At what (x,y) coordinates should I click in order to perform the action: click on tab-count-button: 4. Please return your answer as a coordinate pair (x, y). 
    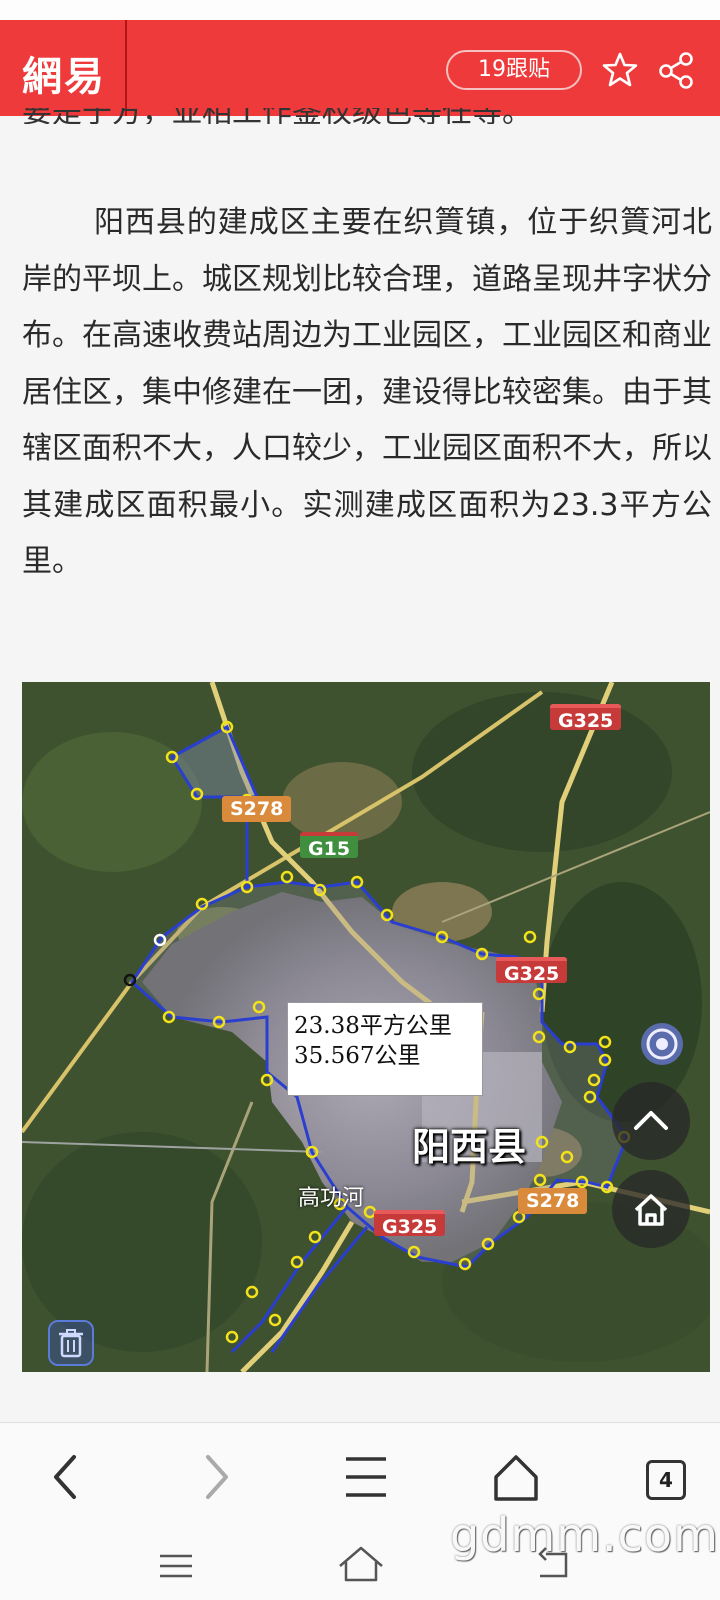
    Looking at the image, I should click on (666, 1480).